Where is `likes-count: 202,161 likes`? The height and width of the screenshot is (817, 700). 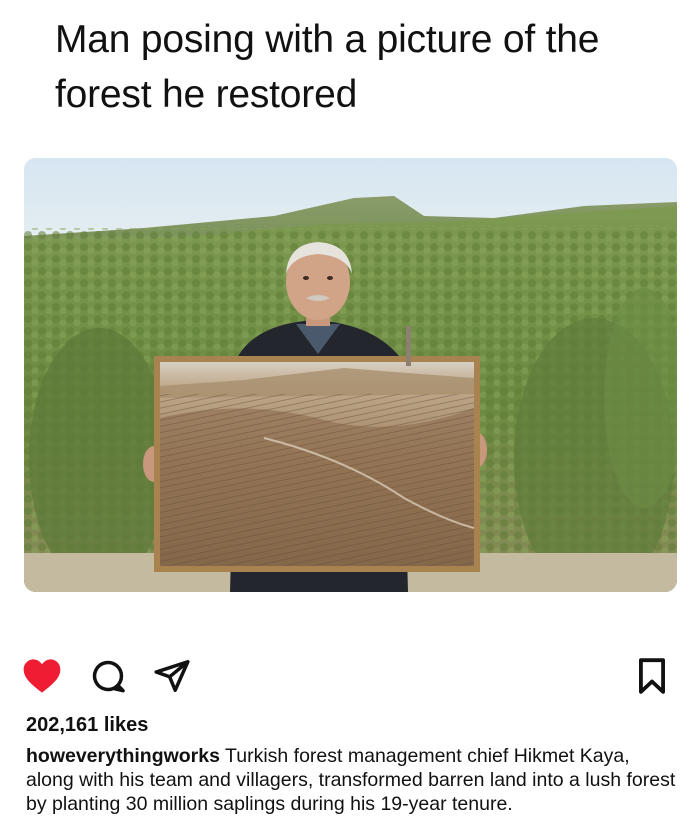 likes-count: 202,161 likes is located at coordinates (87, 725).